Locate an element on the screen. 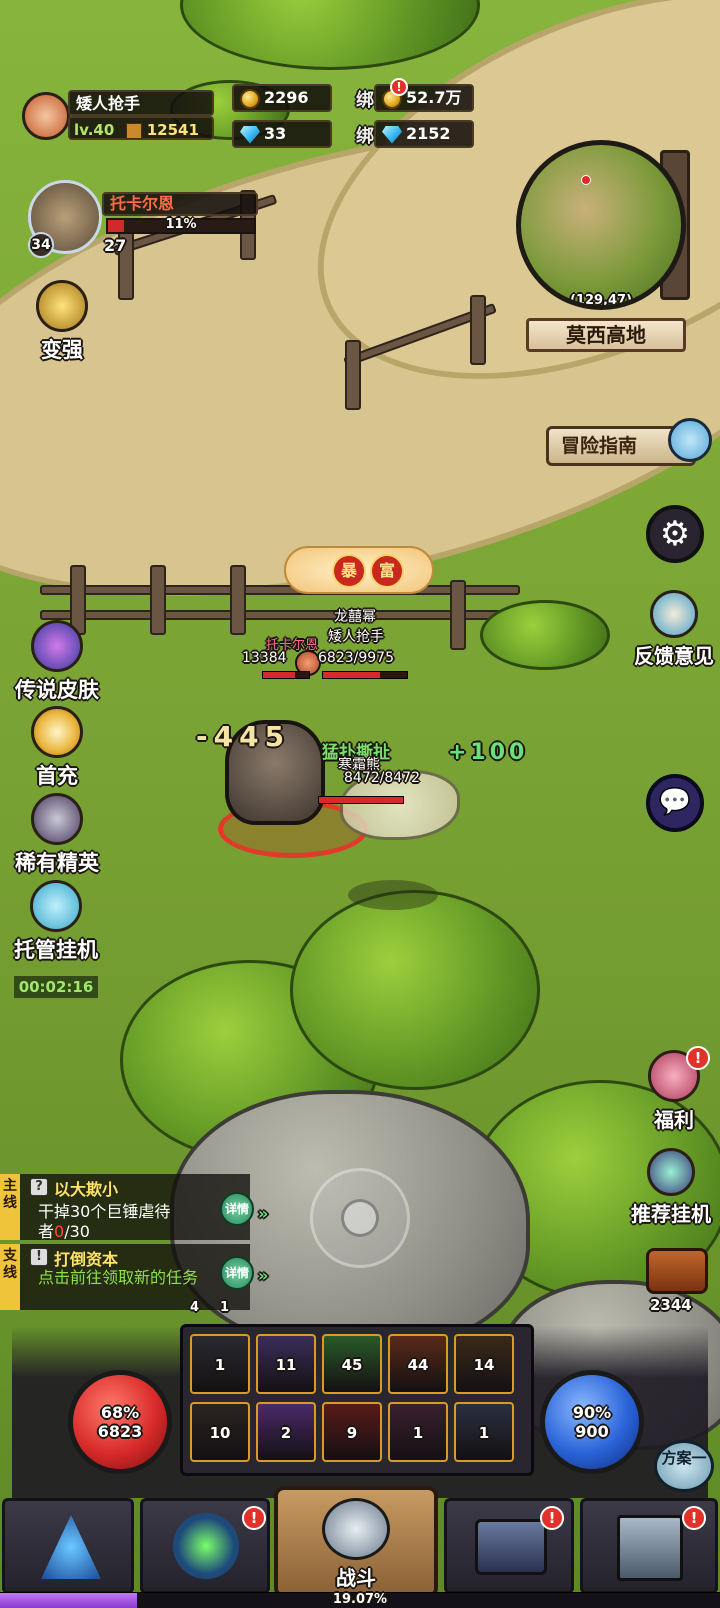 The width and height of the screenshot is (720, 1608). area-name: 莫西高地 is located at coordinates (606, 335).